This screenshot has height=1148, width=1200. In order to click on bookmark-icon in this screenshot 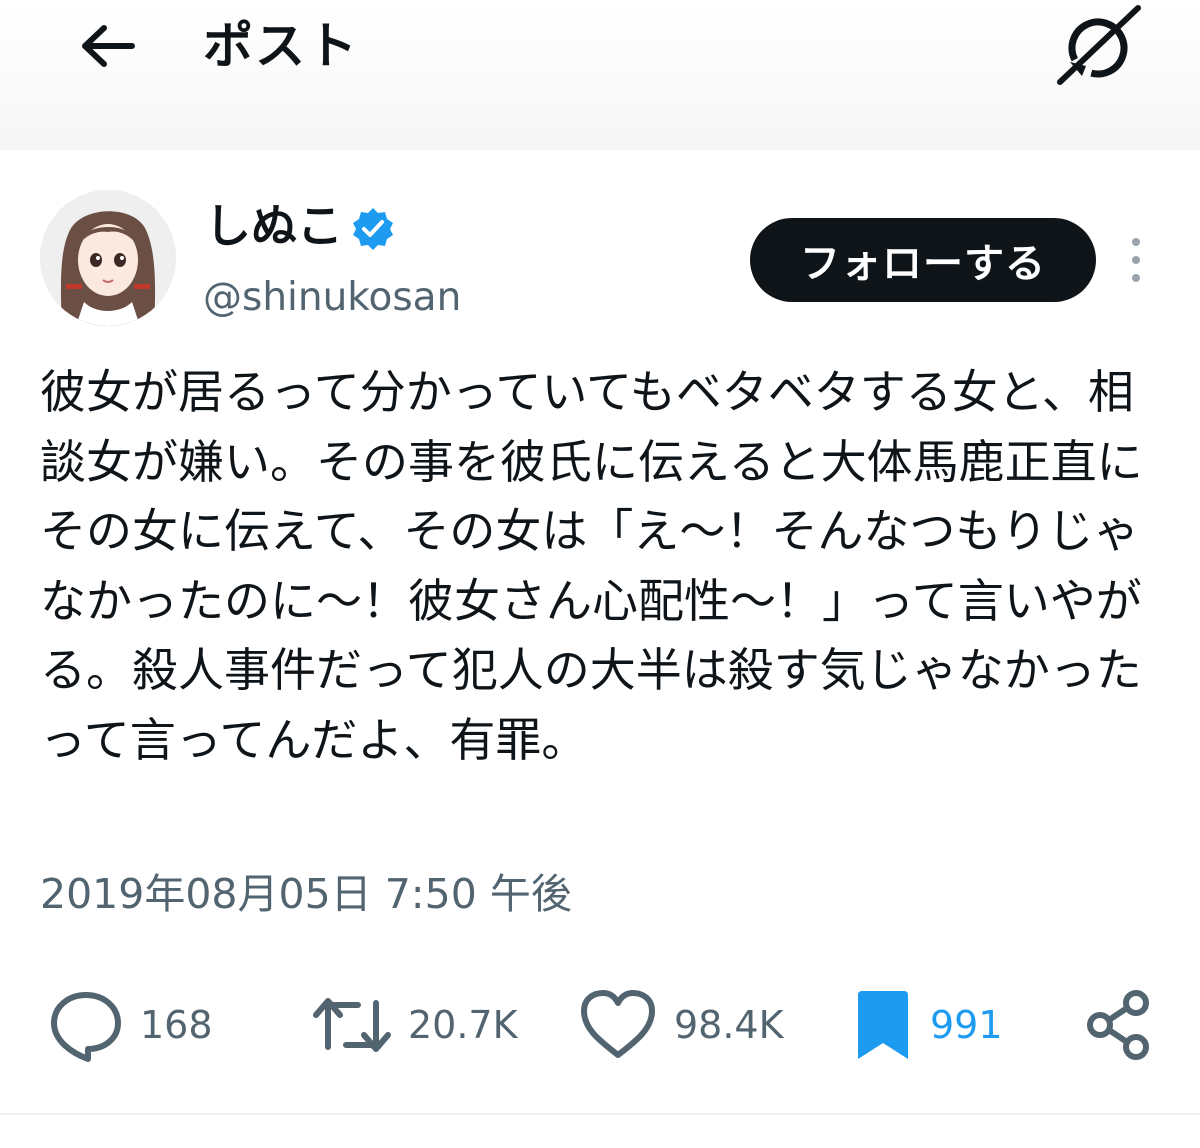, I will do `click(883, 1025)`.